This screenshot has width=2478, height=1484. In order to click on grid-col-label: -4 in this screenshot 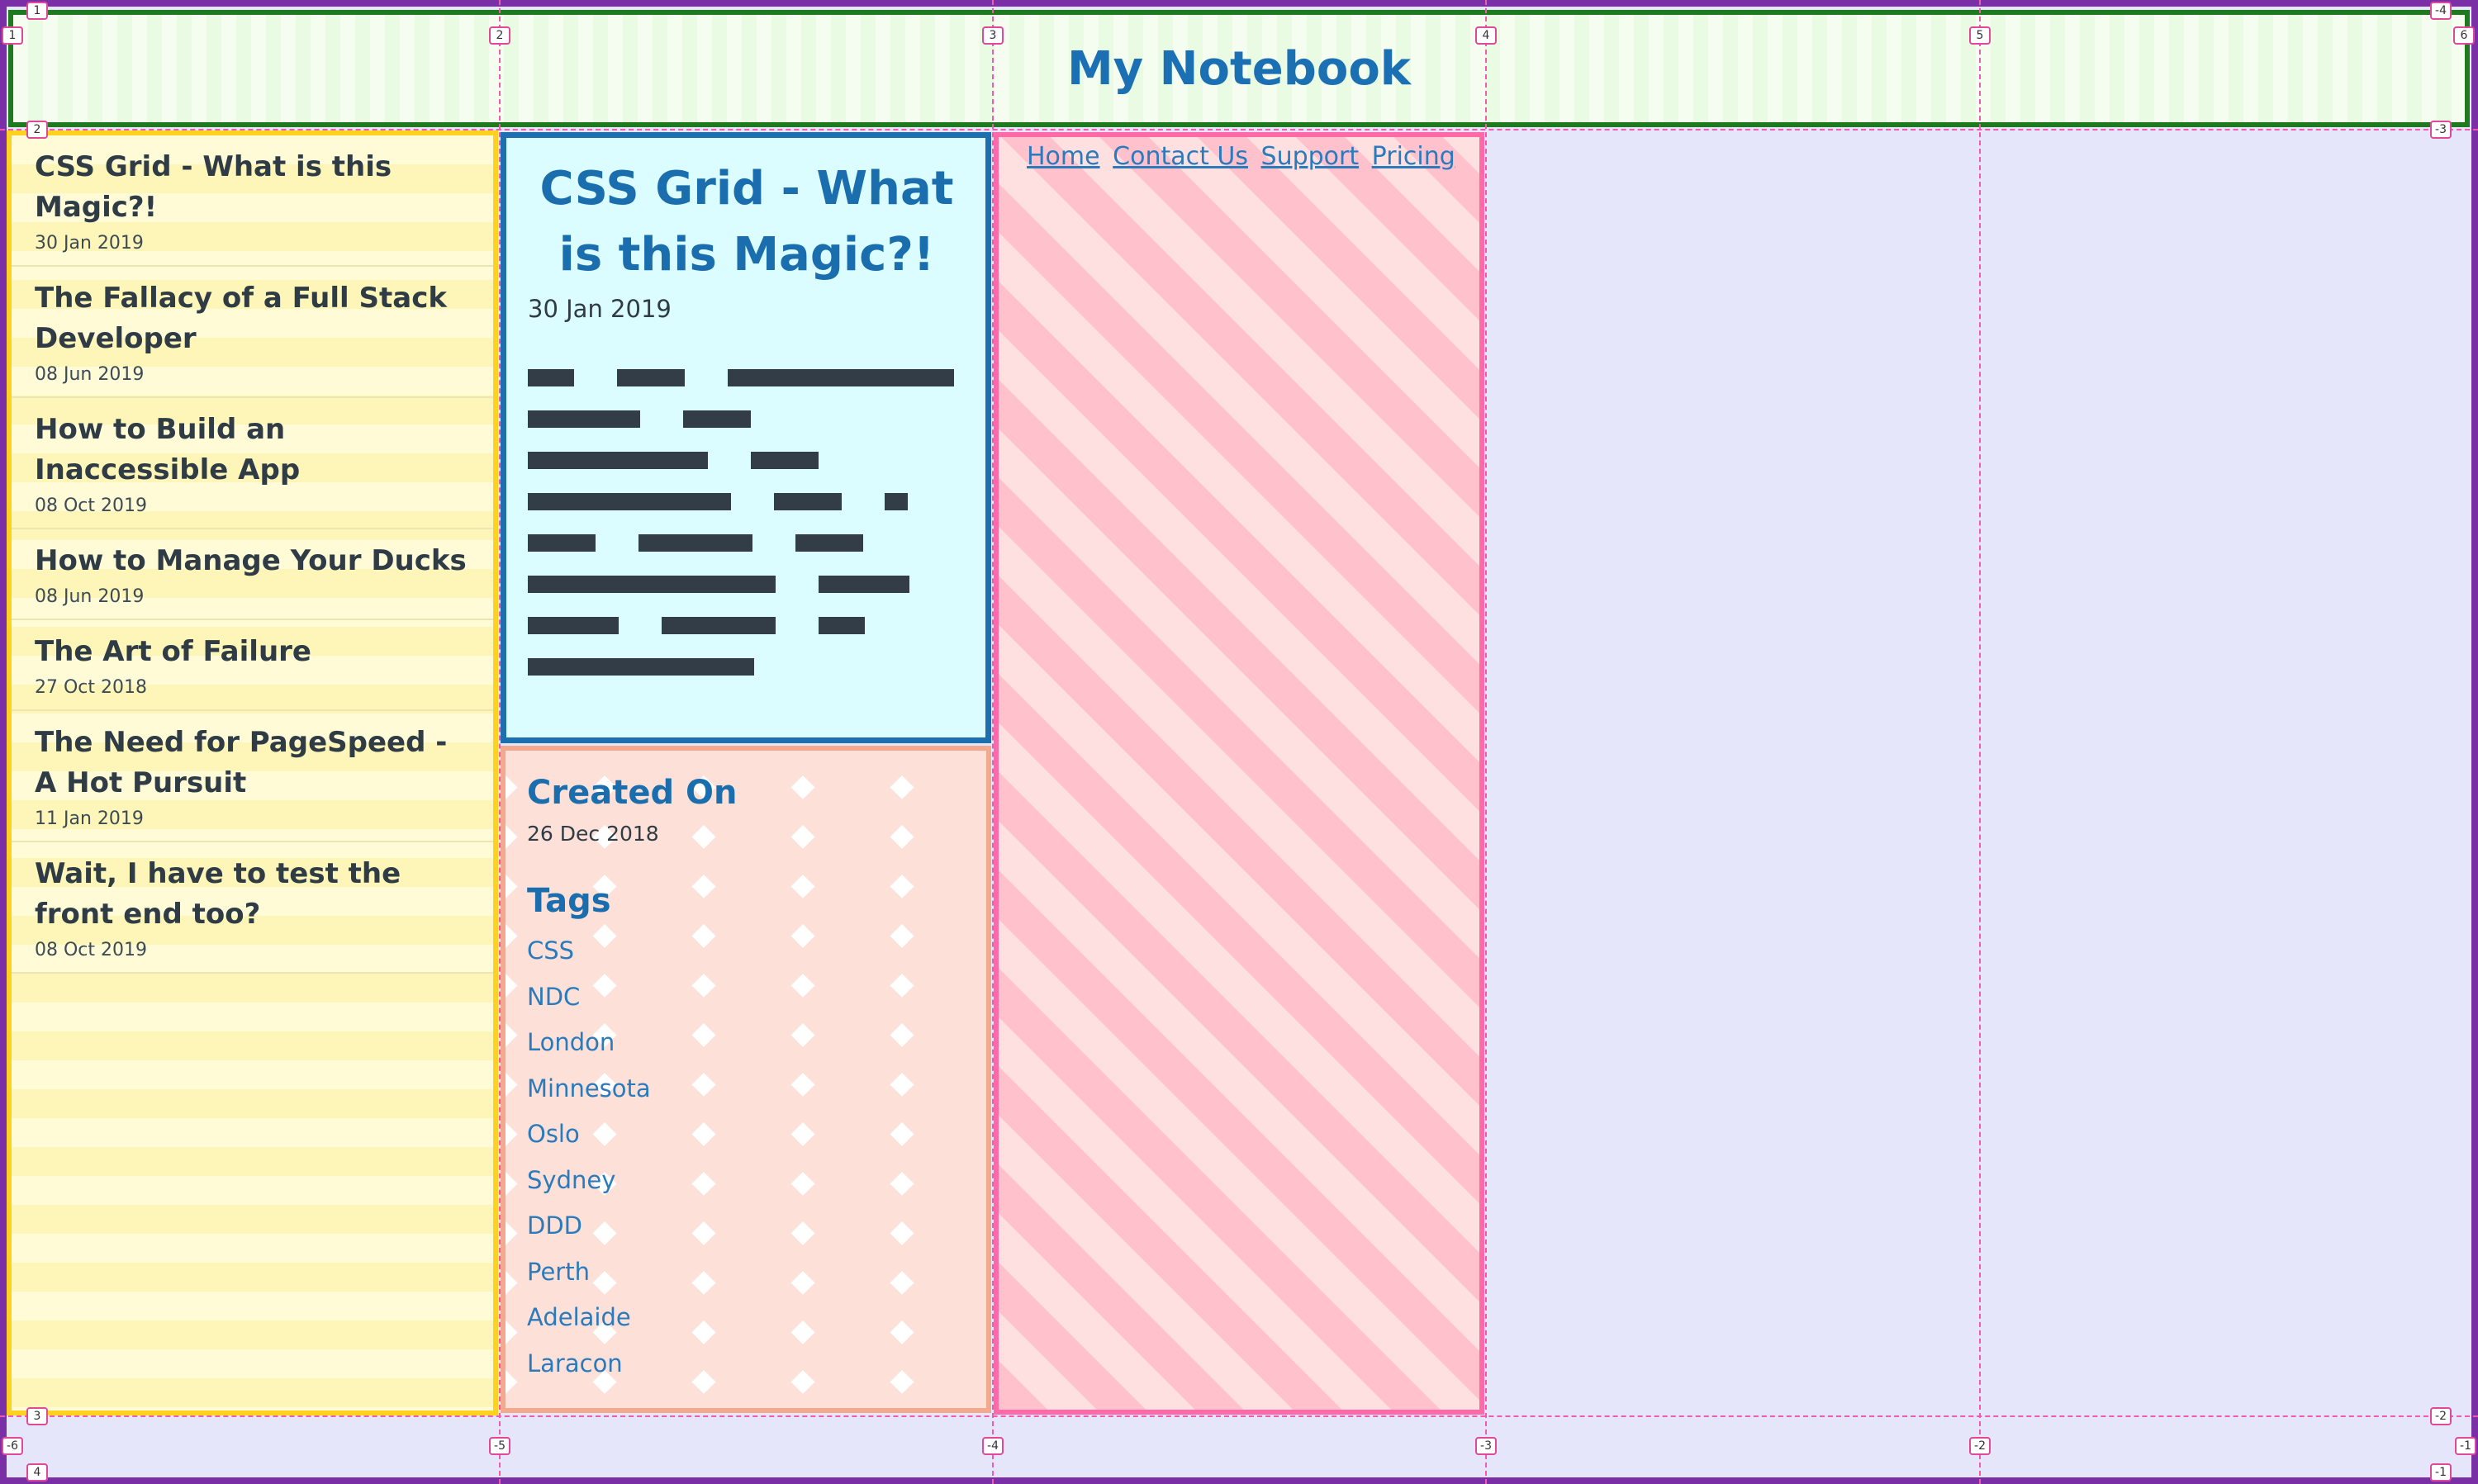, I will do `click(993, 1446)`.